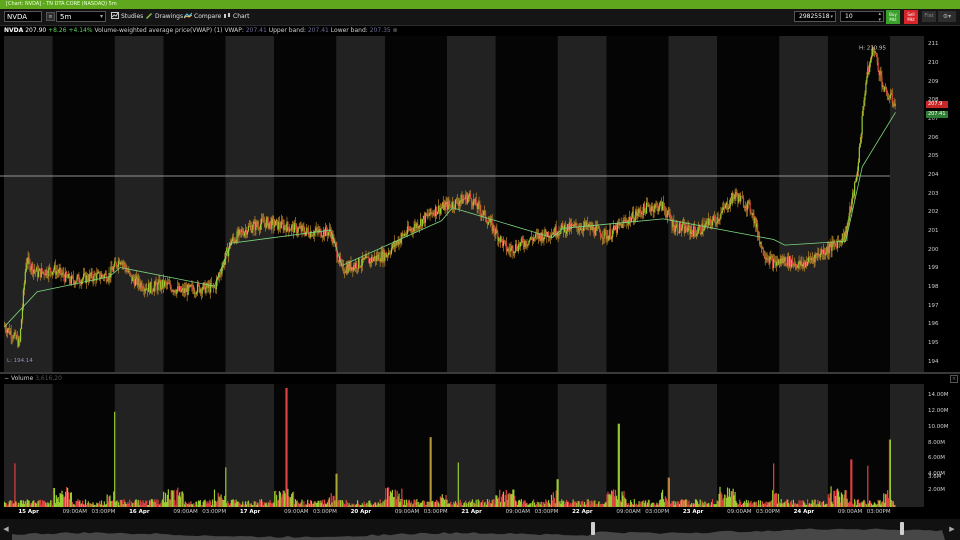 The image size is (960, 540). Describe the element at coordinates (28, 512) in the screenshot. I see `time-day-label: 15 Apr` at that location.